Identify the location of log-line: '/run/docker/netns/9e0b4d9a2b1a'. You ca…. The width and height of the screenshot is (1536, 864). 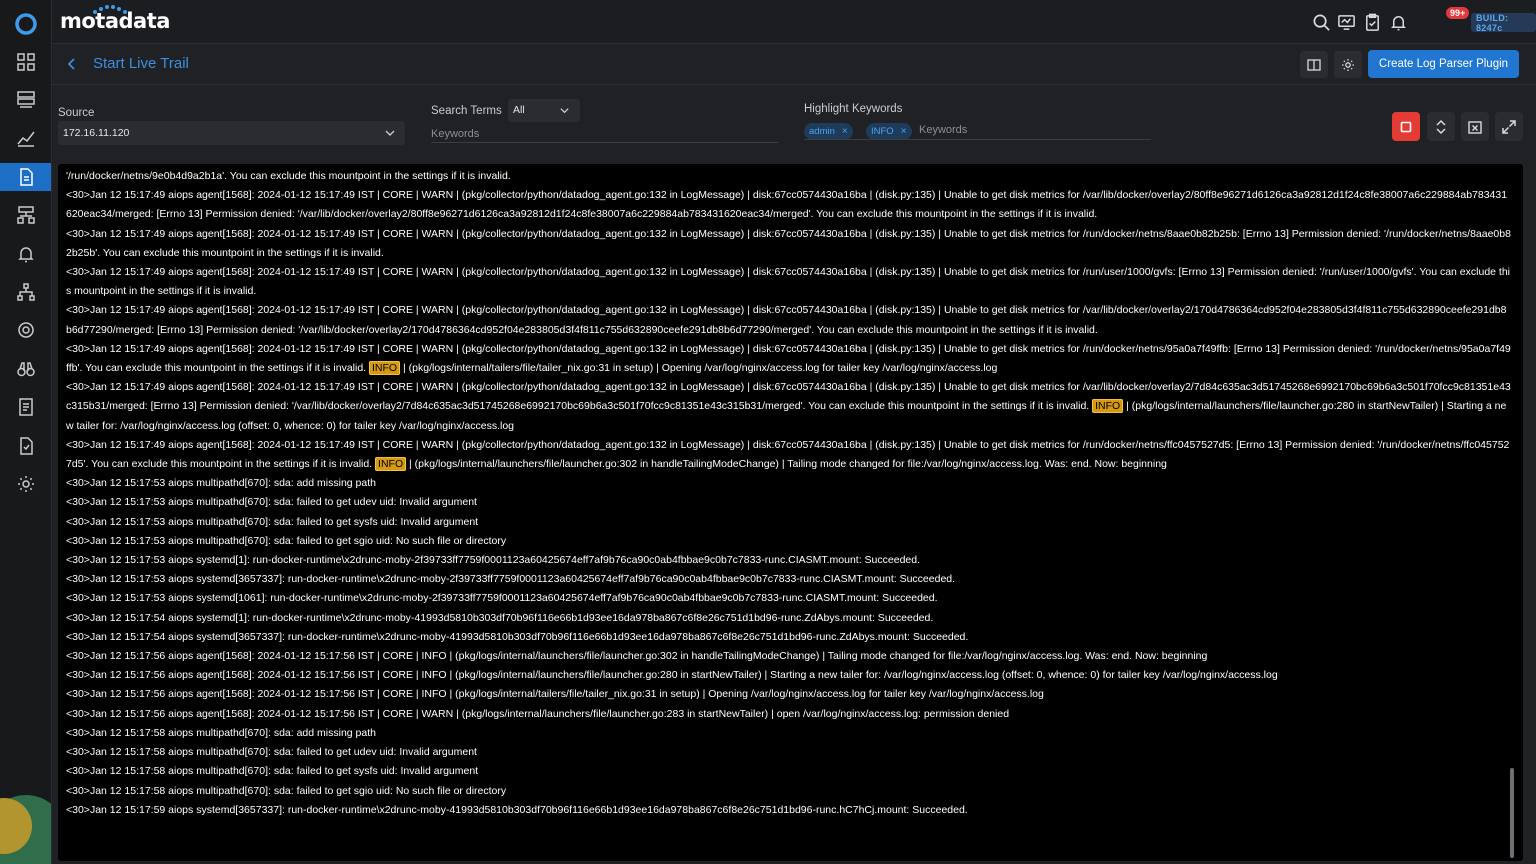
(789, 176).